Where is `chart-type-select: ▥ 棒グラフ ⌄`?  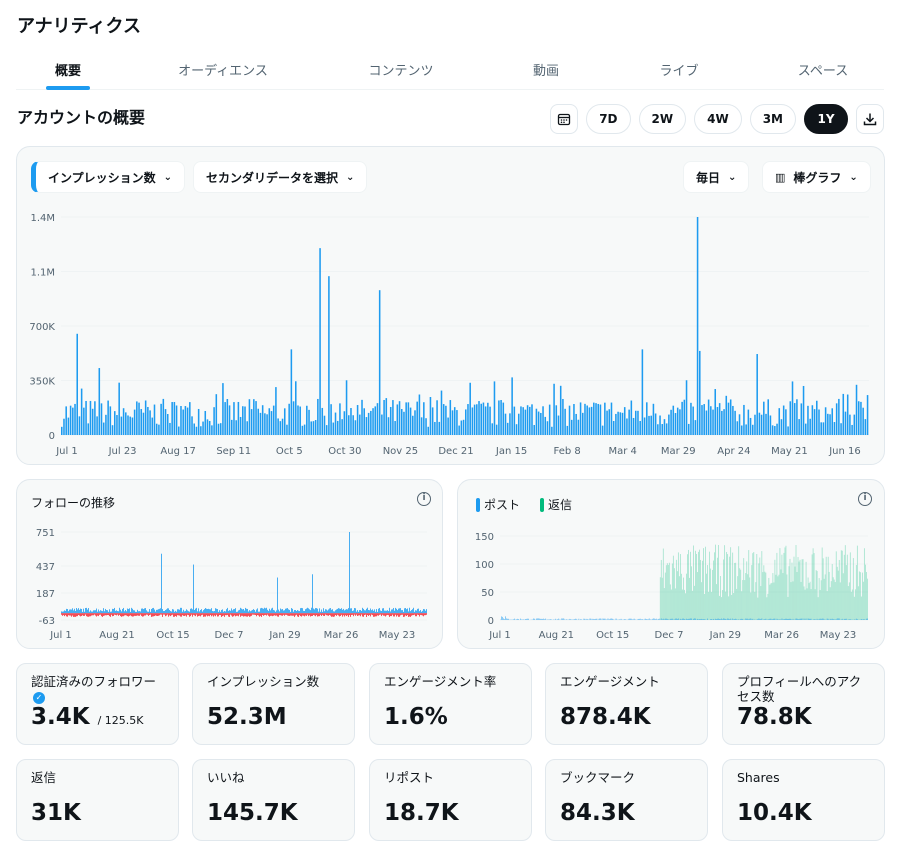
chart-type-select: ▥ 棒グラフ ⌄ is located at coordinates (816, 177).